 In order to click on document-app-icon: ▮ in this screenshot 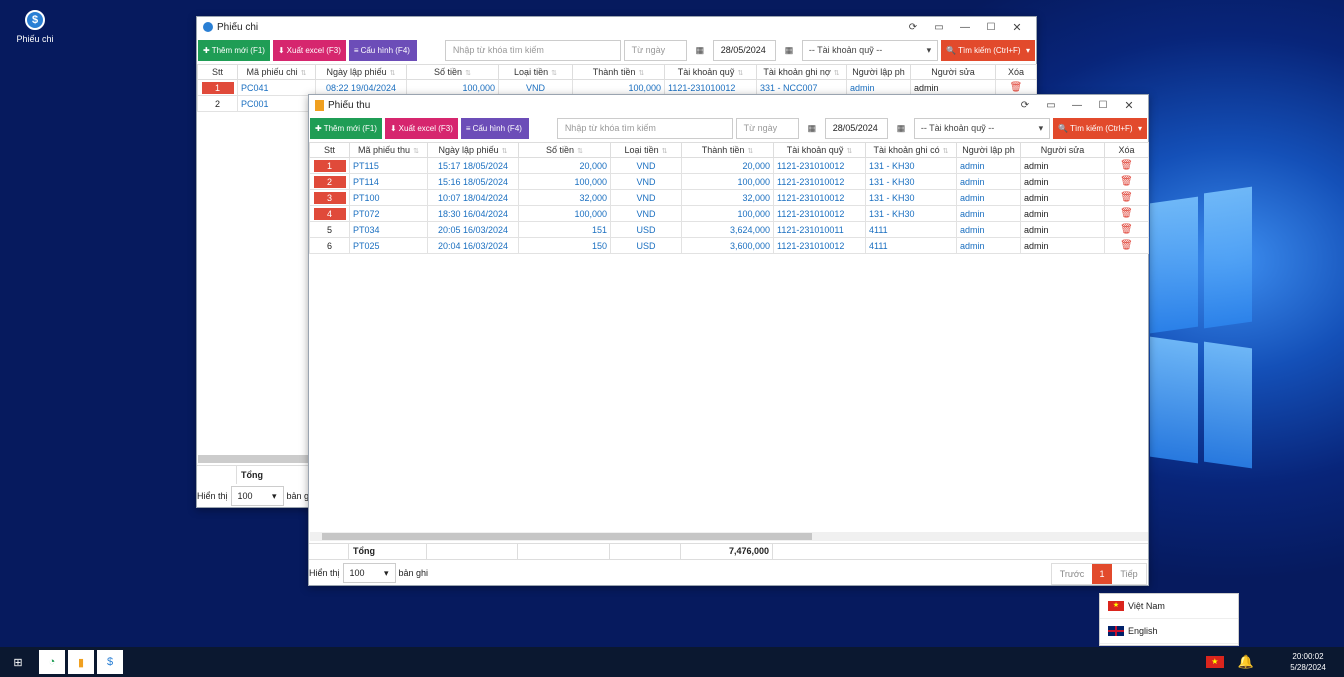, I will do `click(81, 662)`.